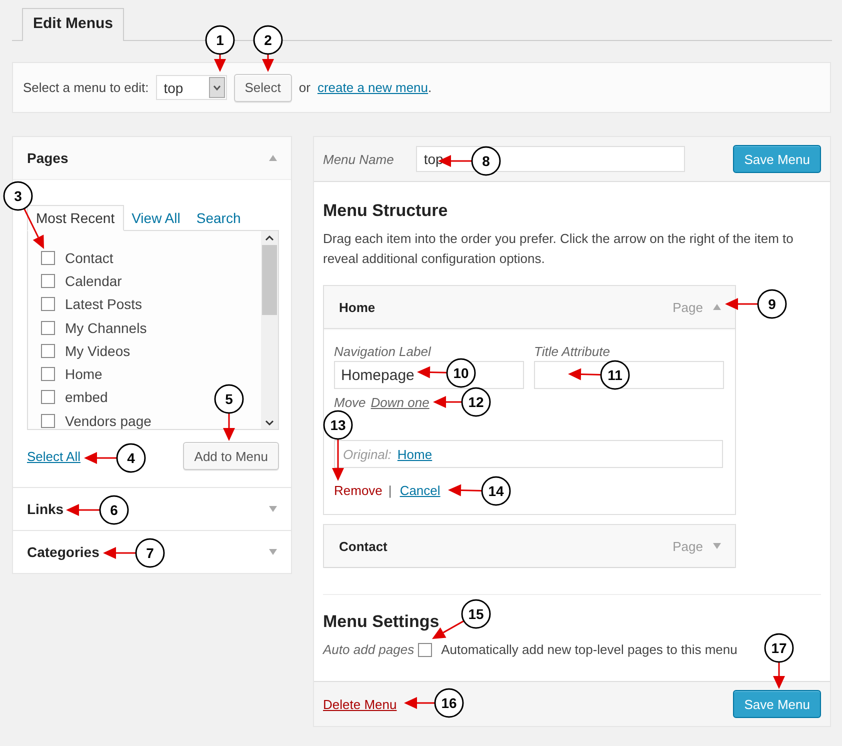  What do you see at coordinates (367, 454) in the screenshot?
I see `original-label: Original:` at bounding box center [367, 454].